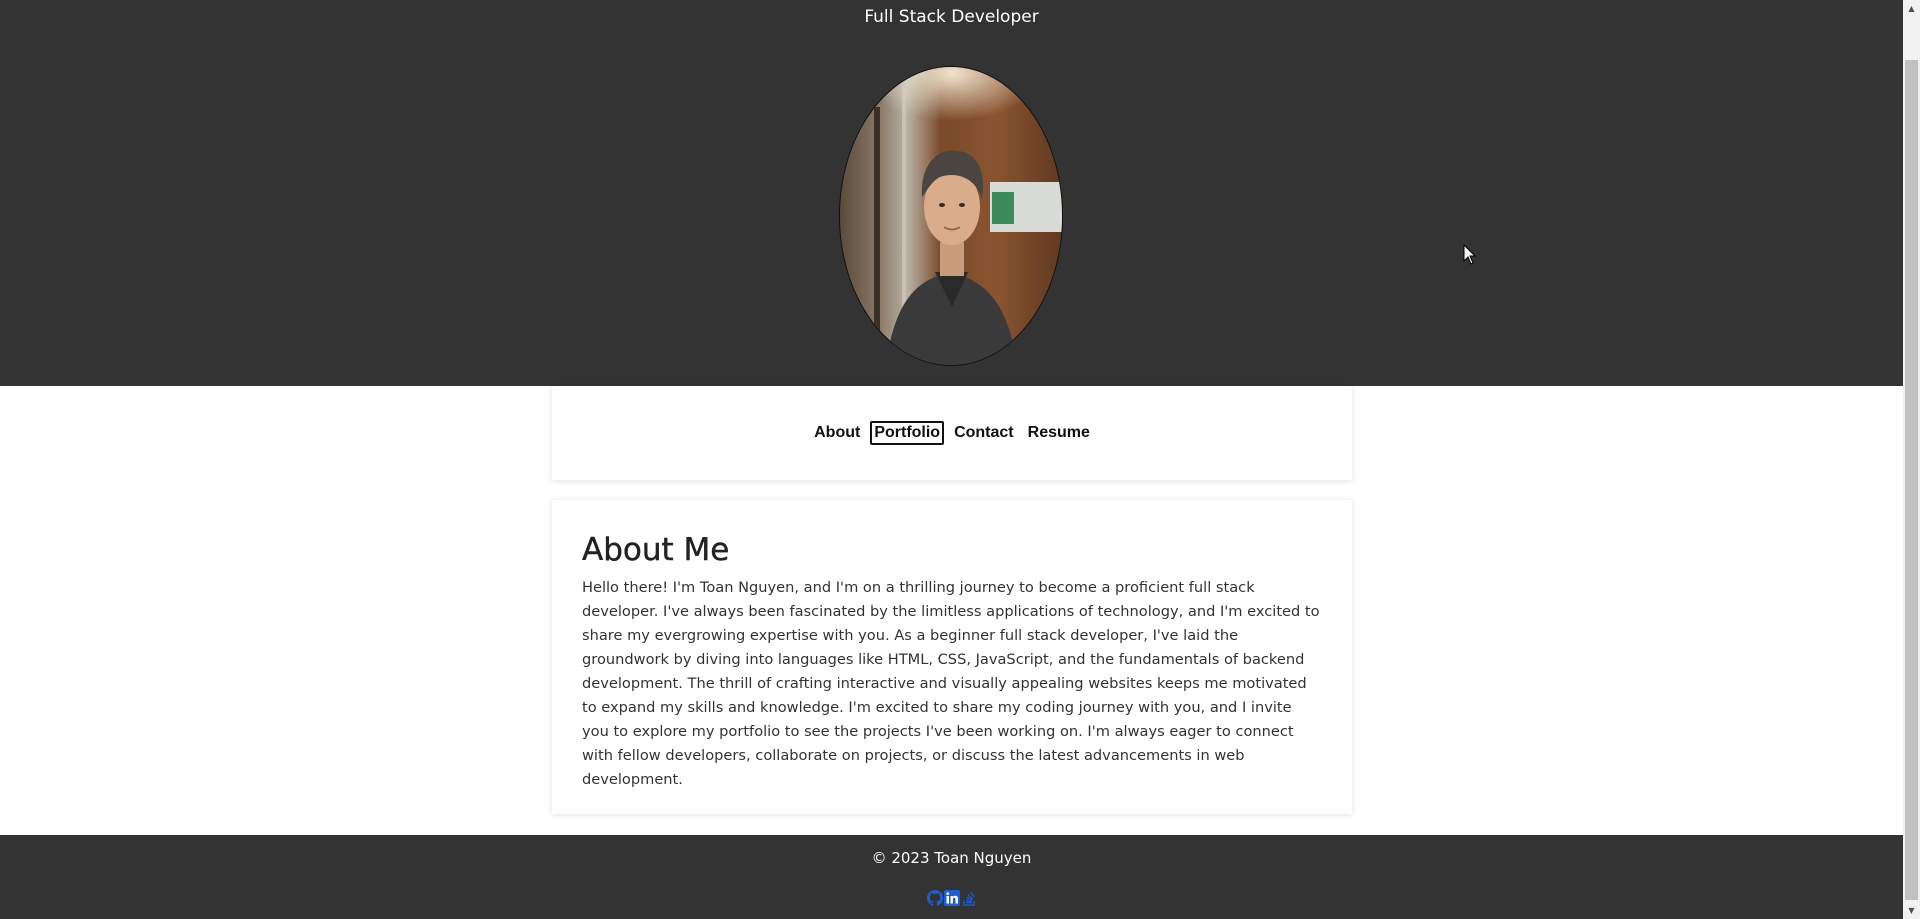  What do you see at coordinates (1911, 8) in the screenshot?
I see `scroll-up-icon: ▲` at bounding box center [1911, 8].